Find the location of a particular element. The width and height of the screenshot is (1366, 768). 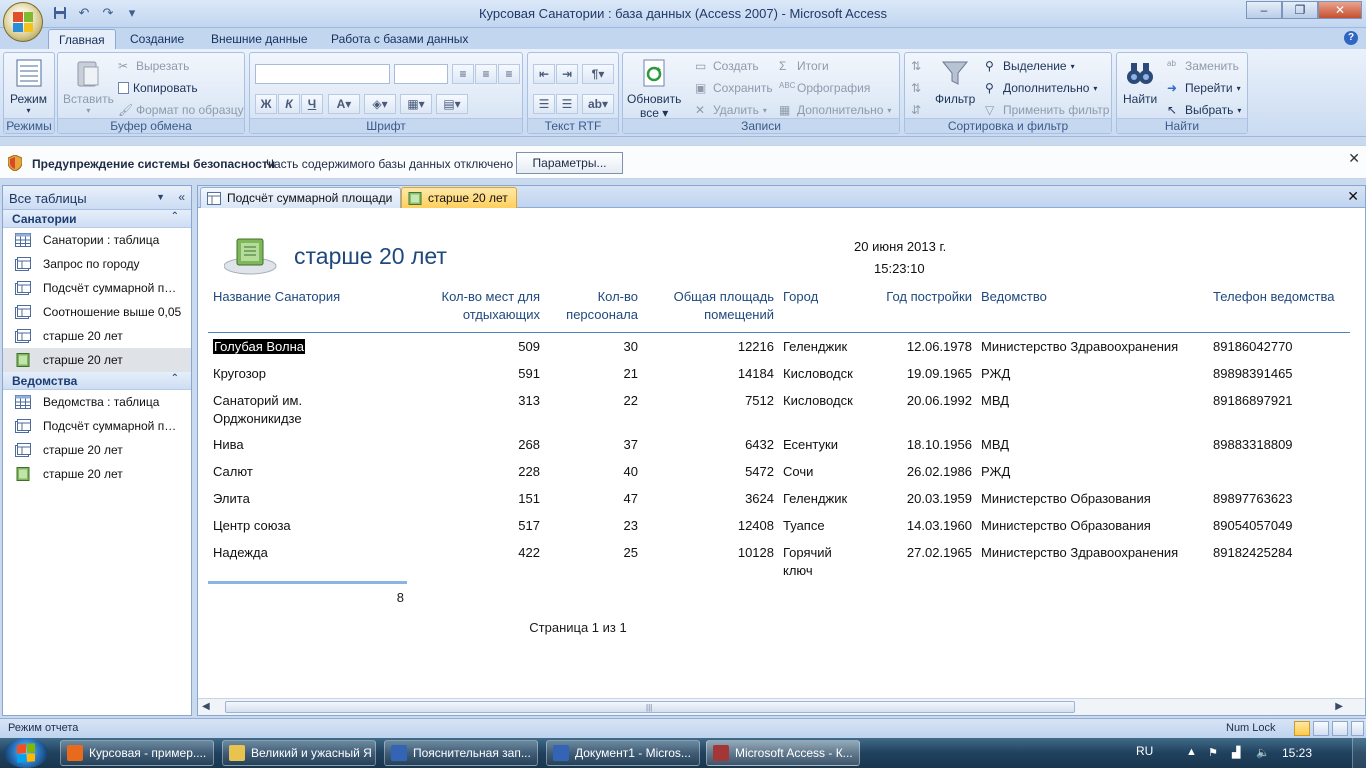

tab-database-tools: Работа с базами данных is located at coordinates (399, 39).